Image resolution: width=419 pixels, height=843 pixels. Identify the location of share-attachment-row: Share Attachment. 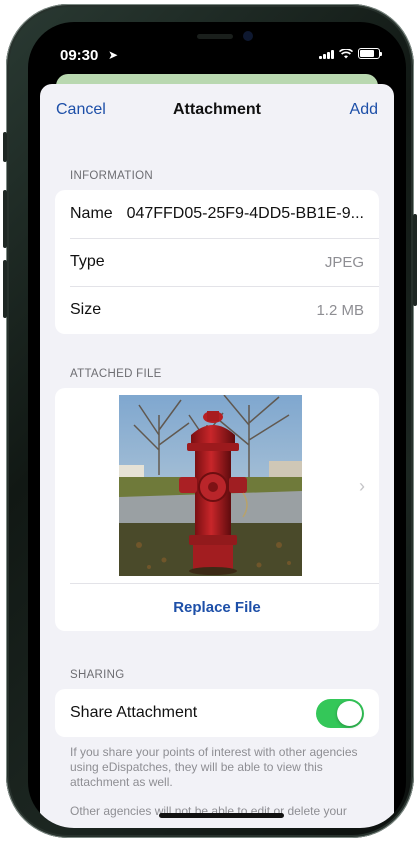
(217, 713).